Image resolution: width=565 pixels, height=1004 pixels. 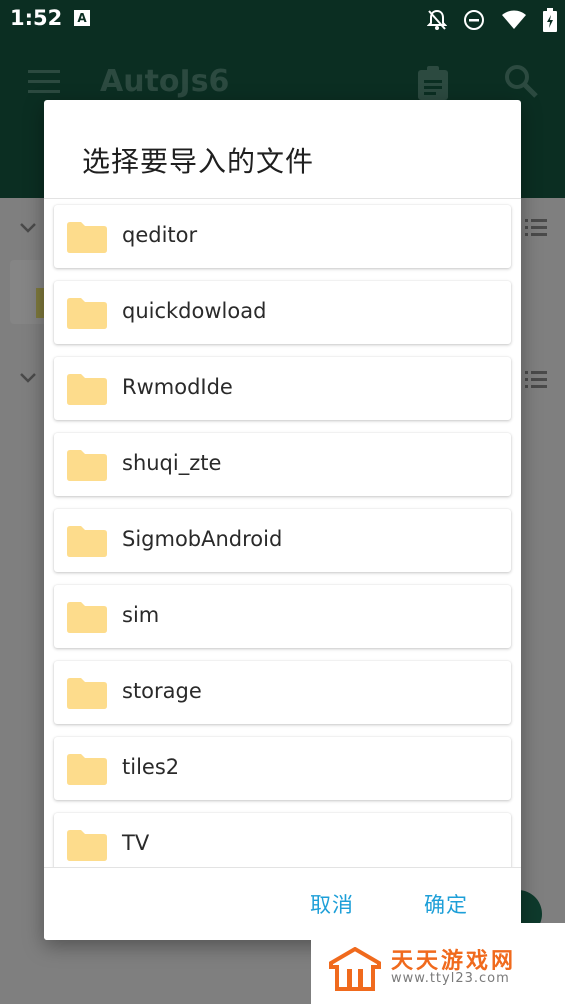 What do you see at coordinates (282, 388) in the screenshot?
I see `file-item-rwmodide: RwmodIde` at bounding box center [282, 388].